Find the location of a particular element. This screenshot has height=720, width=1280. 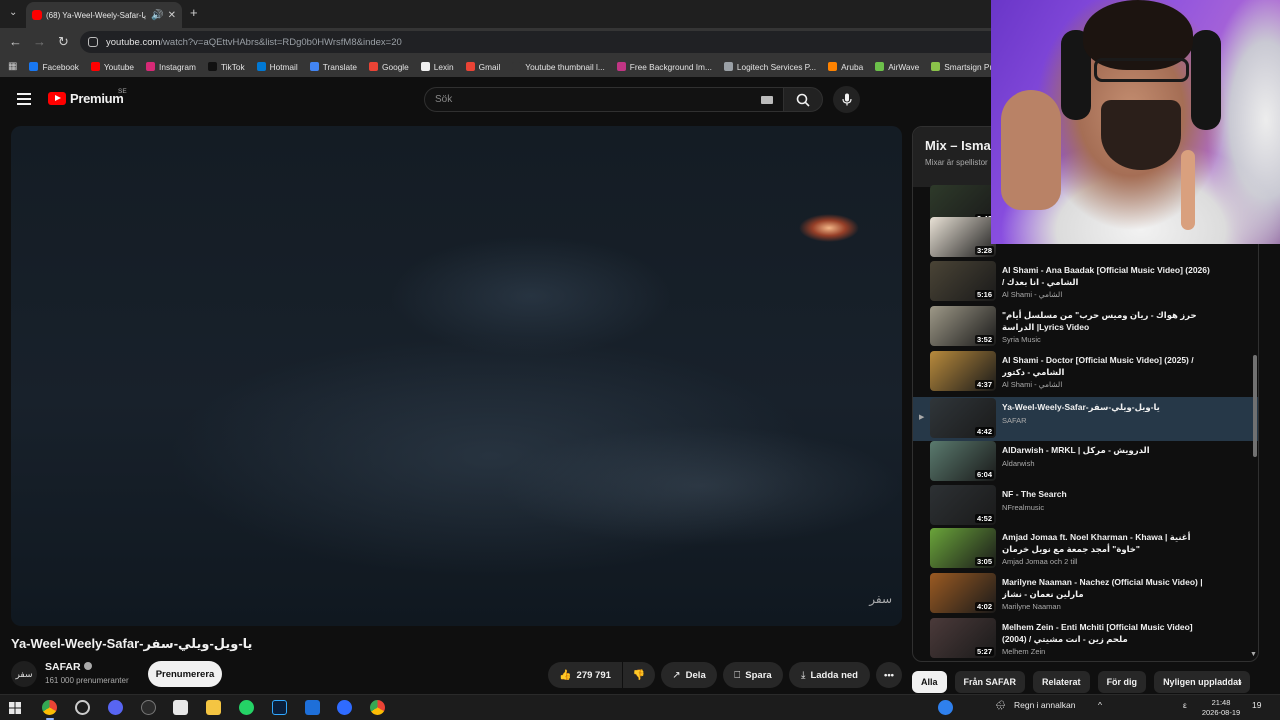

playlist-item-title: NF - The Search is located at coordinates (1107, 494).